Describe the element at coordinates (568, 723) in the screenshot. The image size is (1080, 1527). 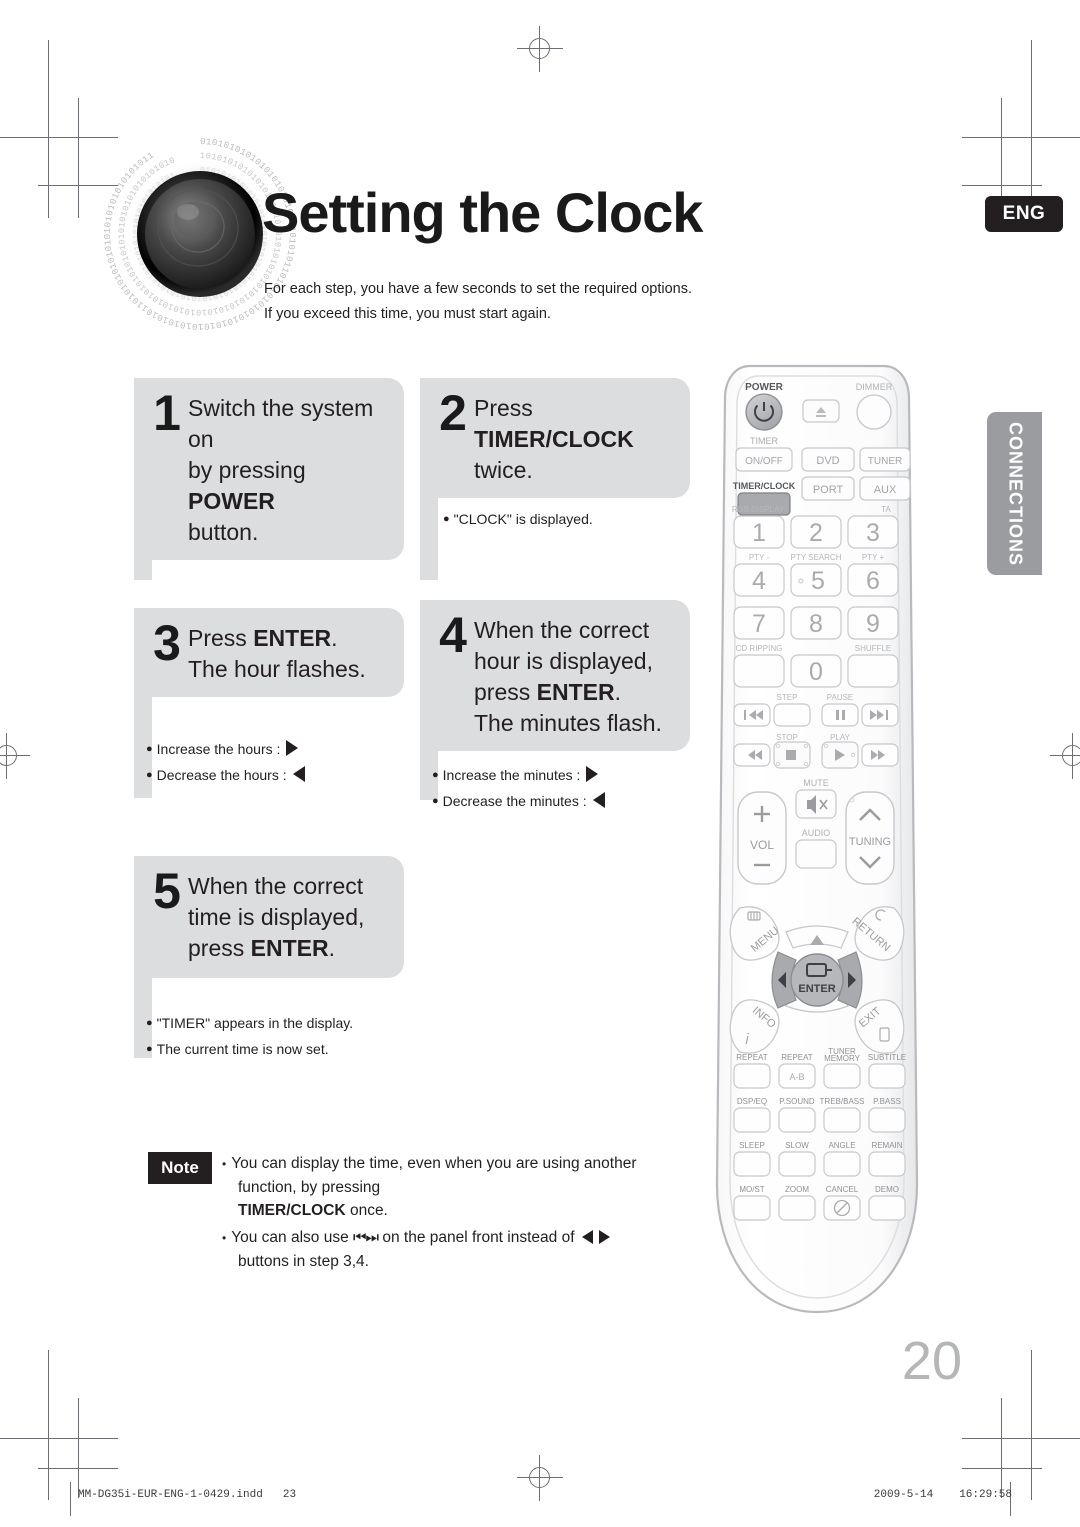
I see `step-4-line-4: The minutes flash.` at that location.